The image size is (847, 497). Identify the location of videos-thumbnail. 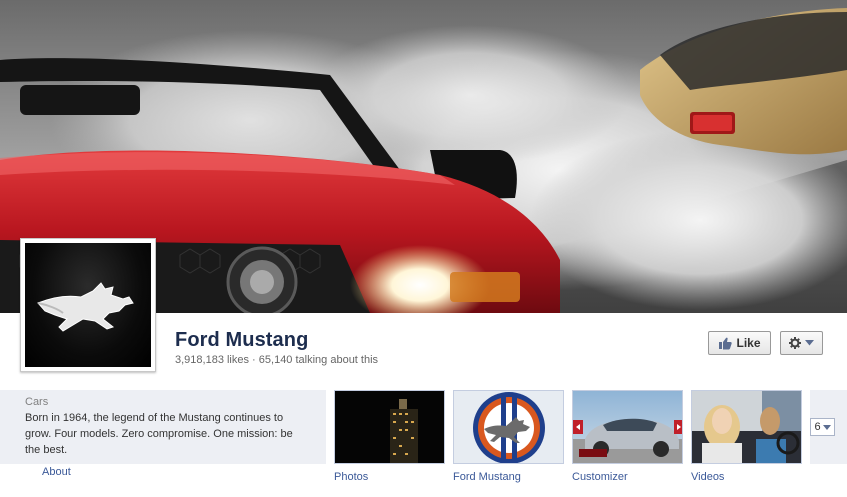
(746, 427).